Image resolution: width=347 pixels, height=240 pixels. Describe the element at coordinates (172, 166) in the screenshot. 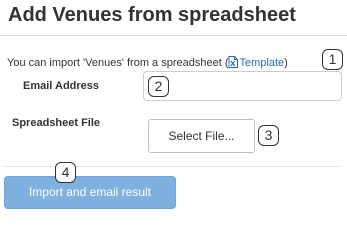

I see `form-divider` at that location.